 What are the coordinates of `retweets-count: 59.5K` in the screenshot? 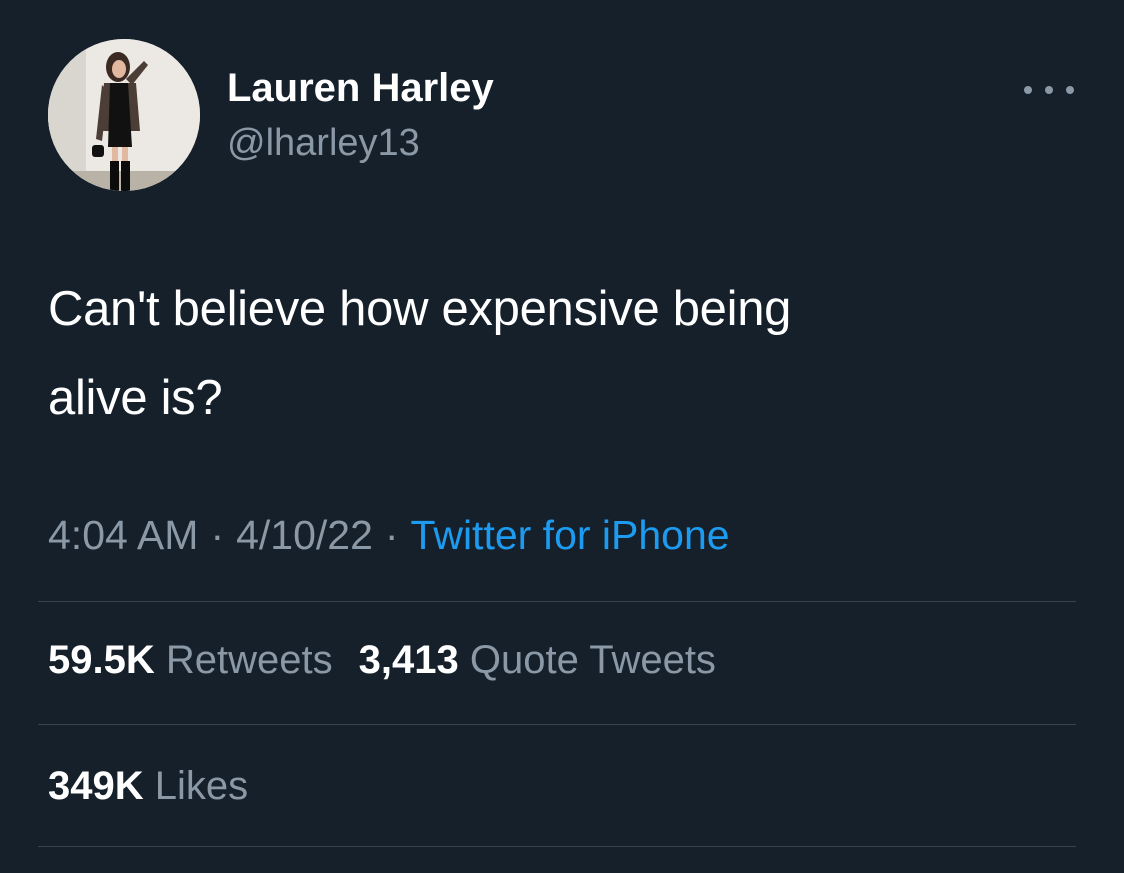 It's located at (101, 660).